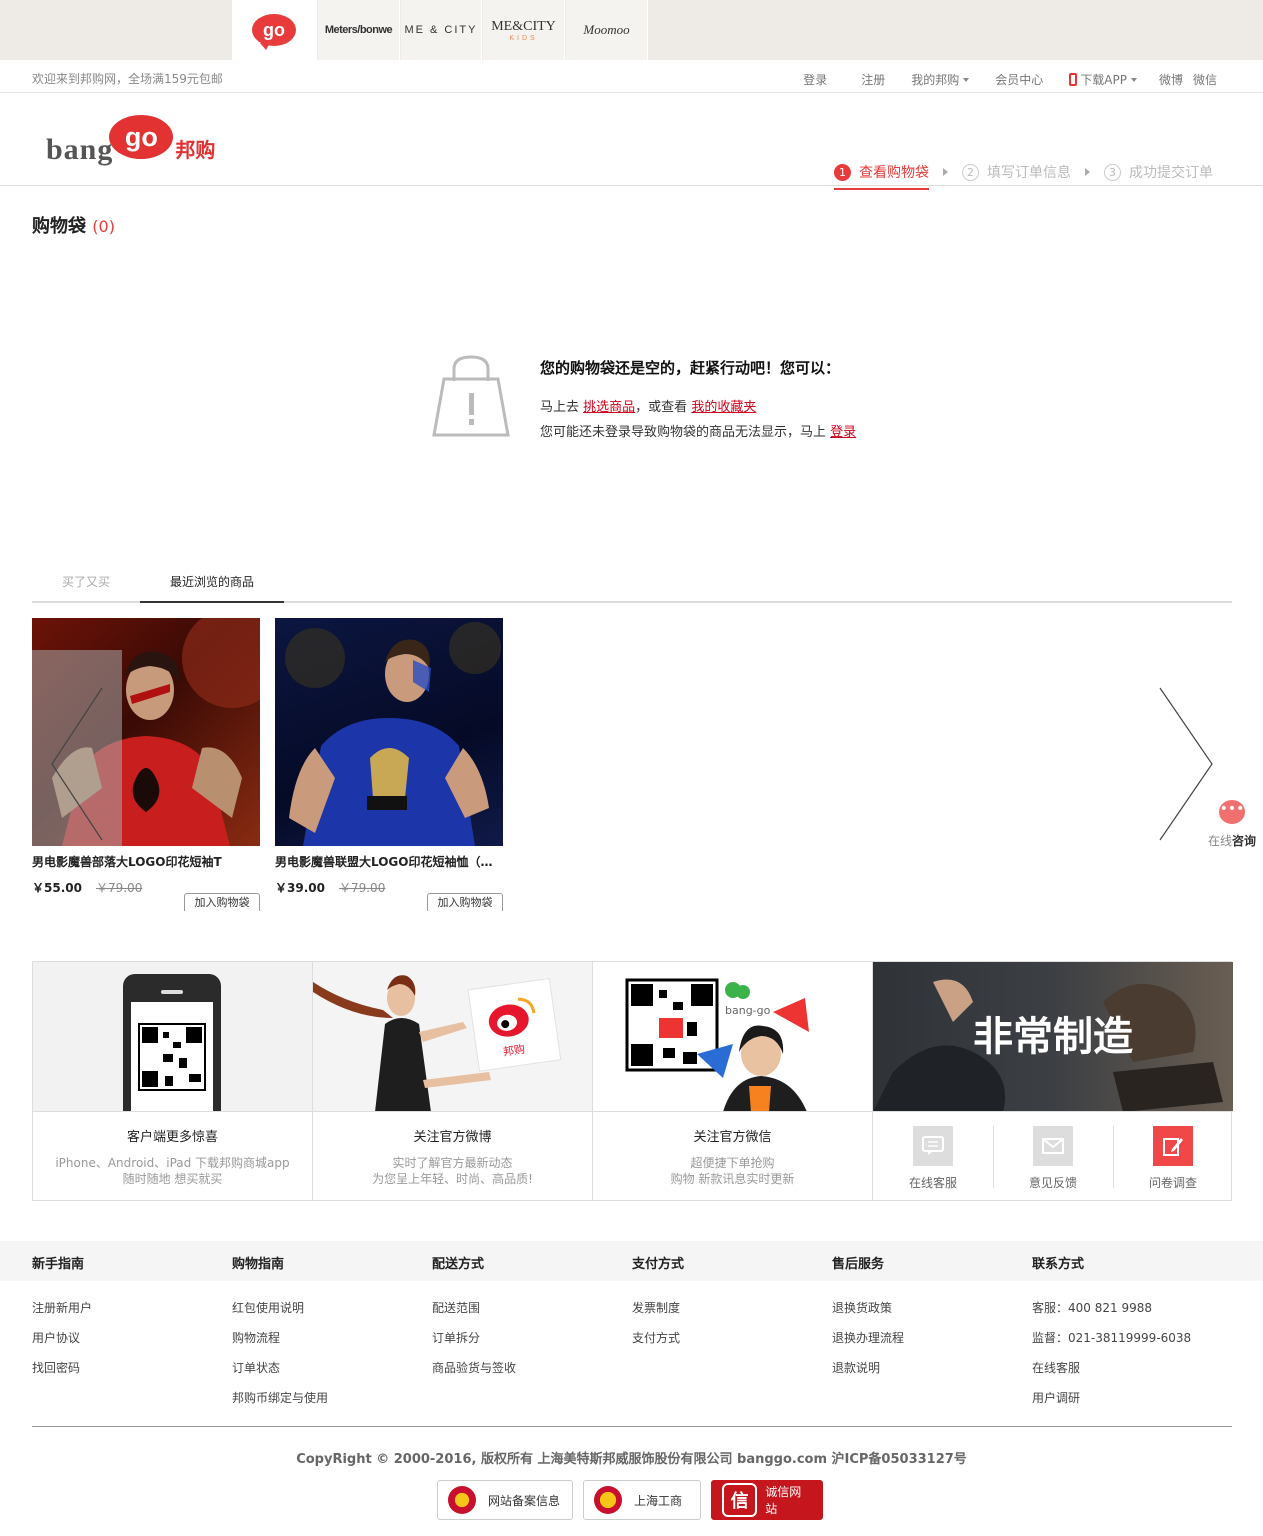  I want to click on logo-go-bubble: go, so click(141, 137).